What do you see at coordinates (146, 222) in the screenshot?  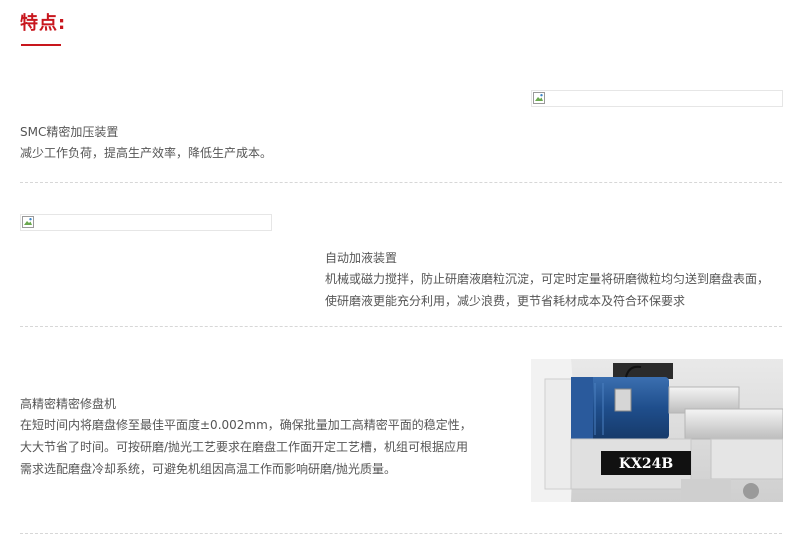 I see `feature-2-image` at bounding box center [146, 222].